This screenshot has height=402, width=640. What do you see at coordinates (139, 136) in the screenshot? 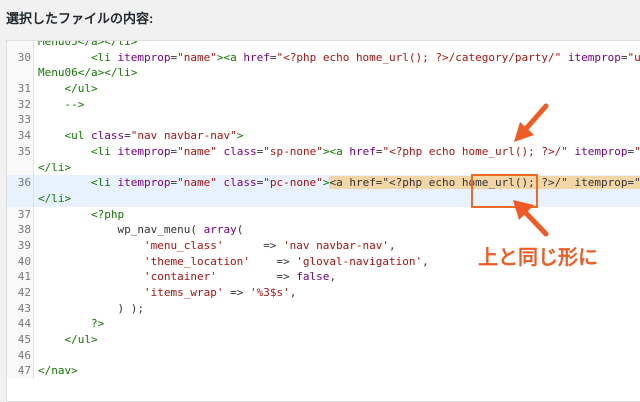
I see `code-text: <ul class="nav navbar-nav">` at bounding box center [139, 136].